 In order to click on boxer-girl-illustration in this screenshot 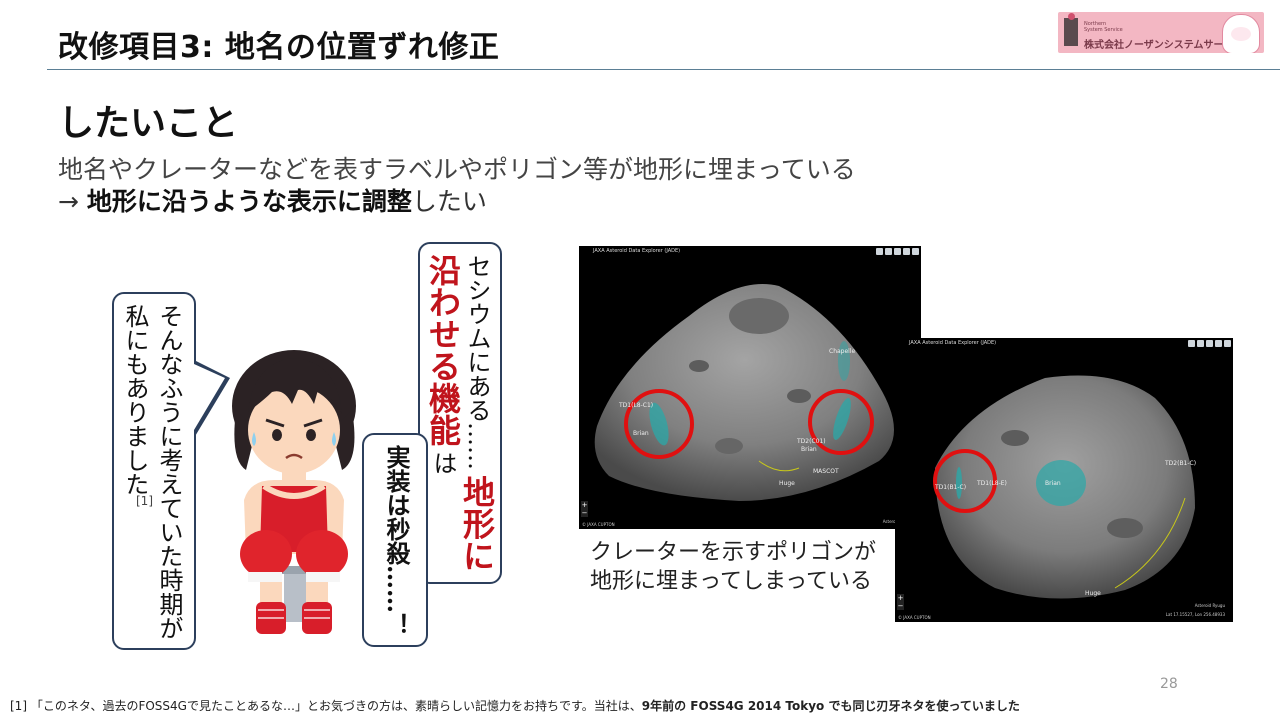, I will do `click(294, 492)`.